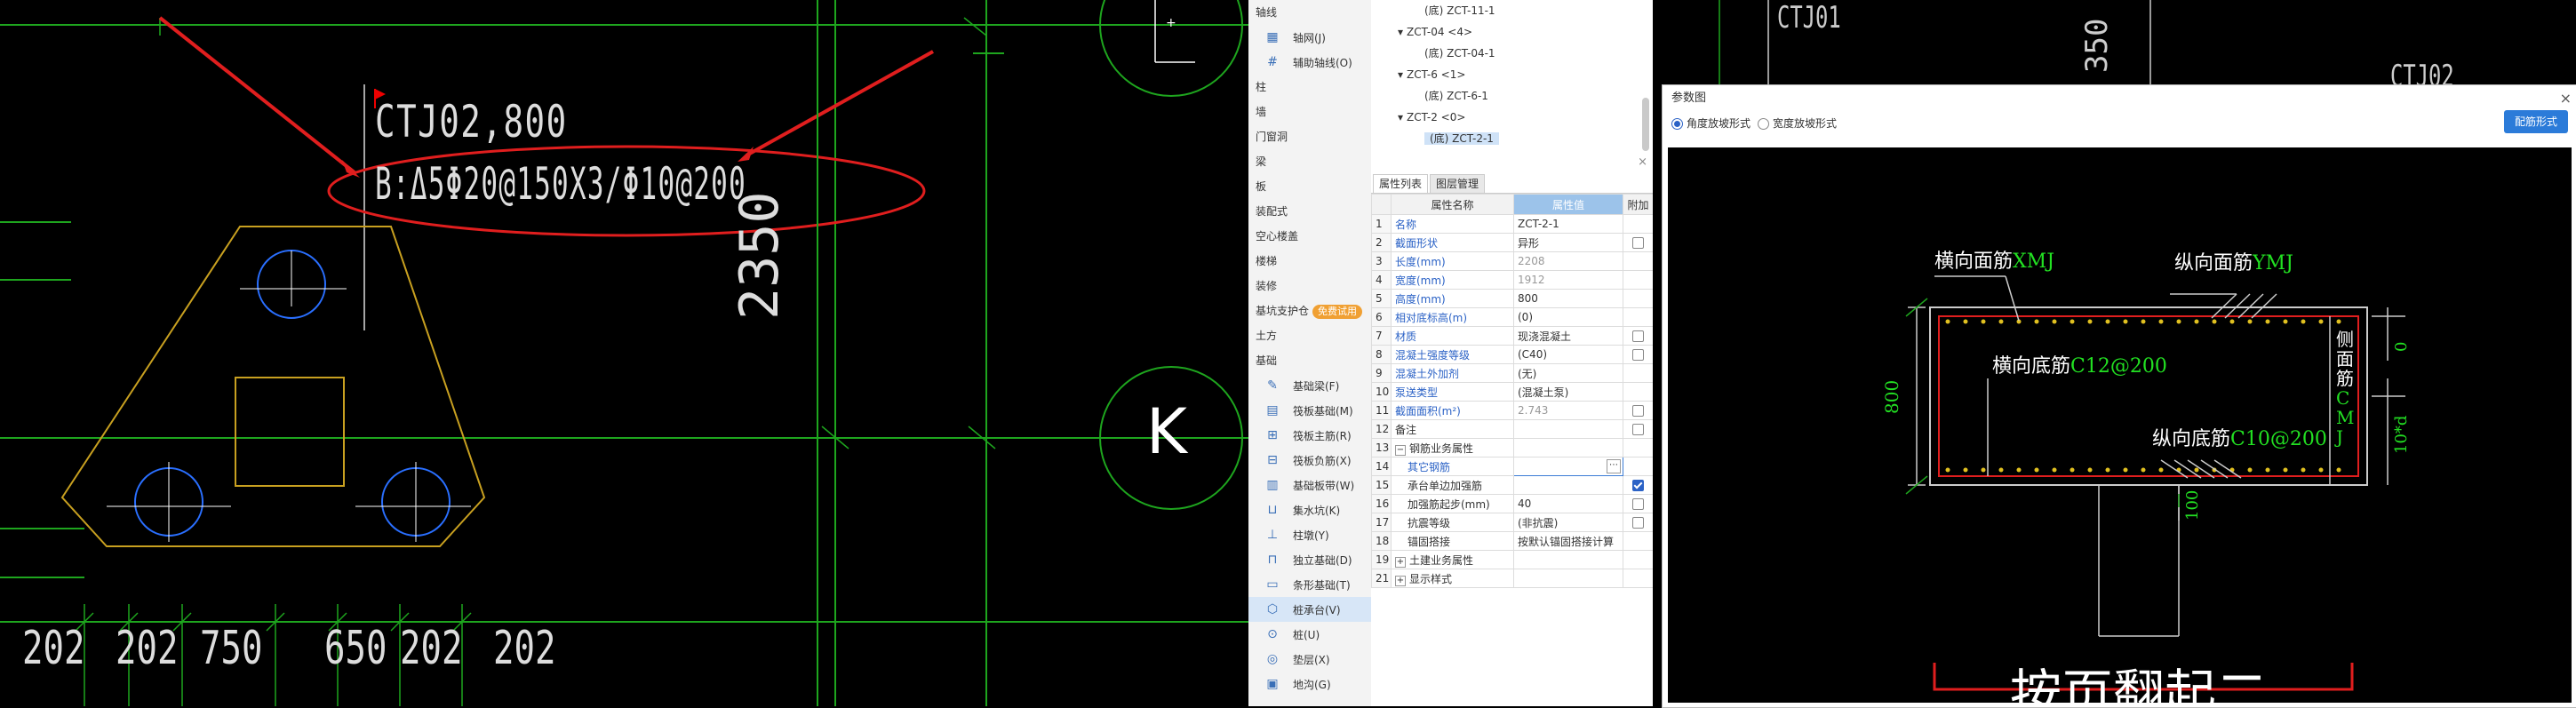 The image size is (2576, 708). What do you see at coordinates (1568, 411) in the screenshot?
I see `property-value: 2.743` at bounding box center [1568, 411].